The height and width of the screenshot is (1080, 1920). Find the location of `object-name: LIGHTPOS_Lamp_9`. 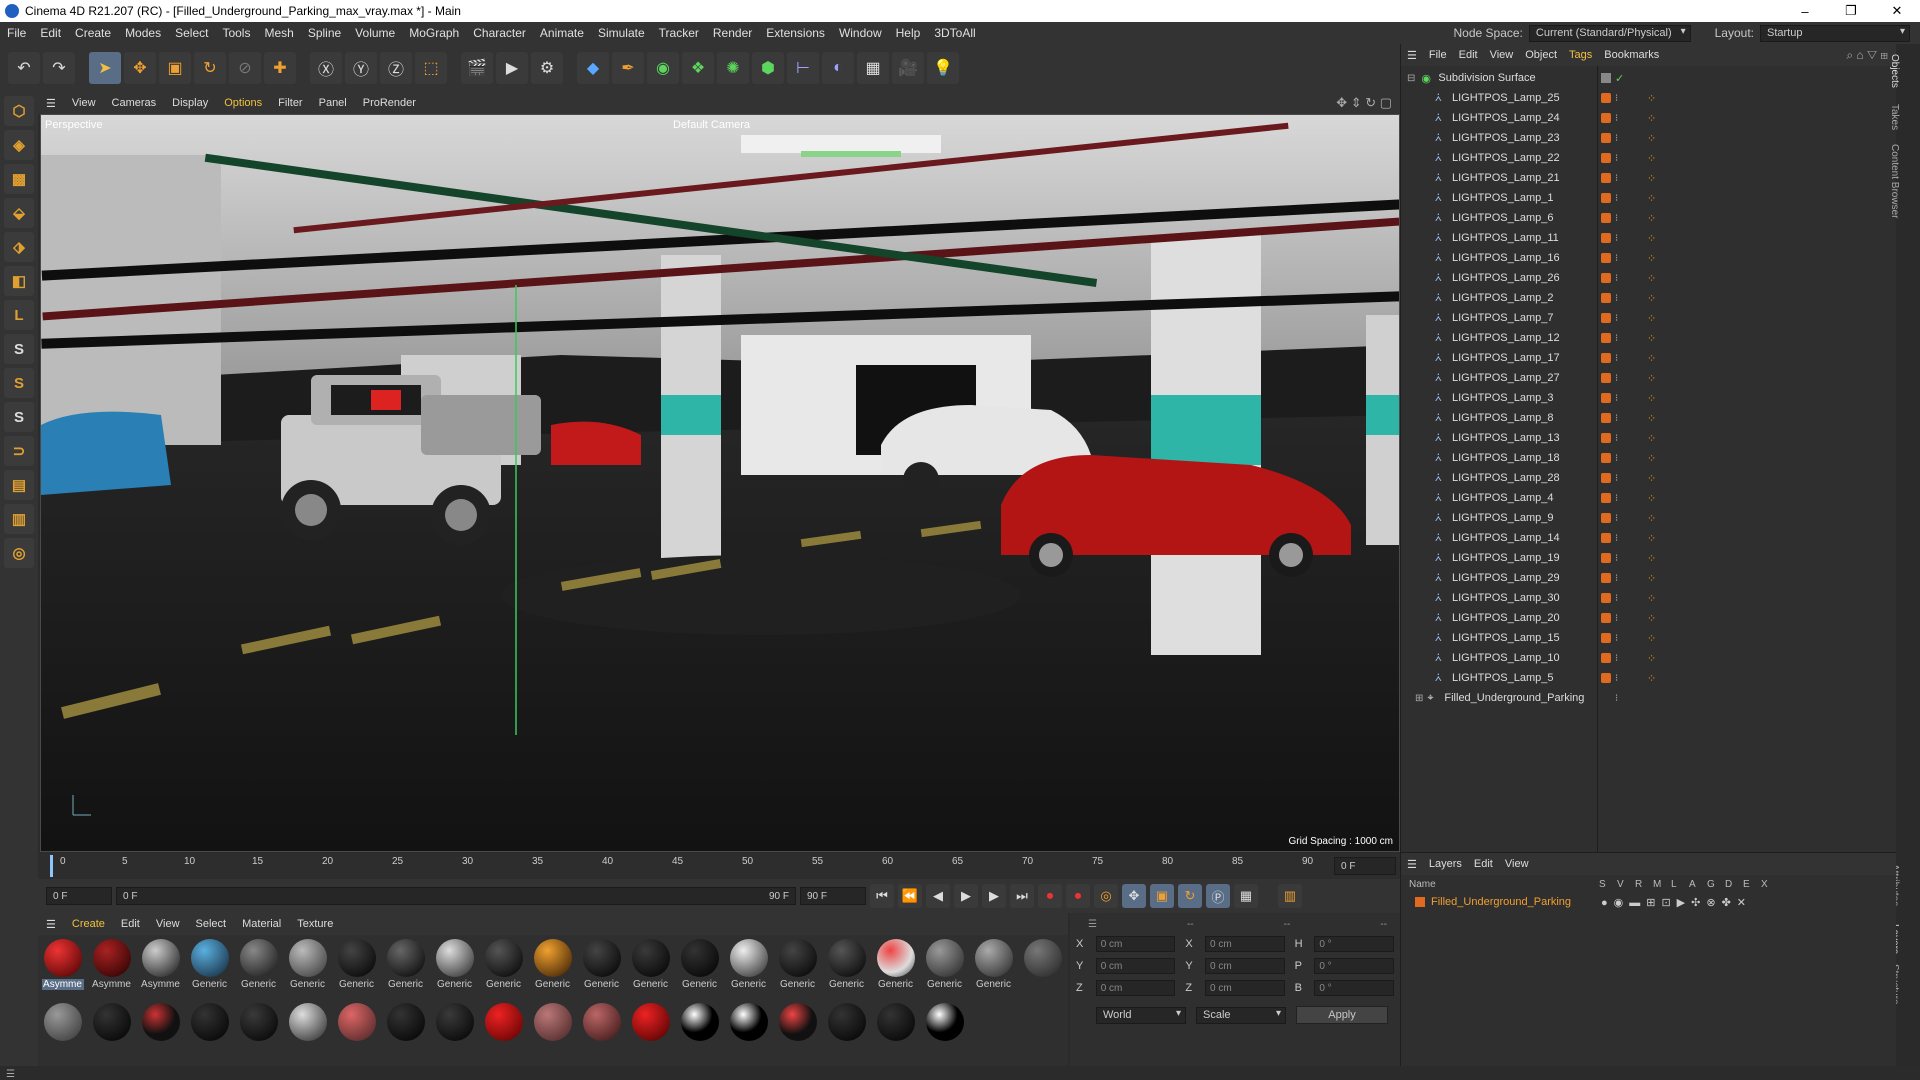

object-name: LIGHTPOS_Lamp_9 is located at coordinates (1503, 518).